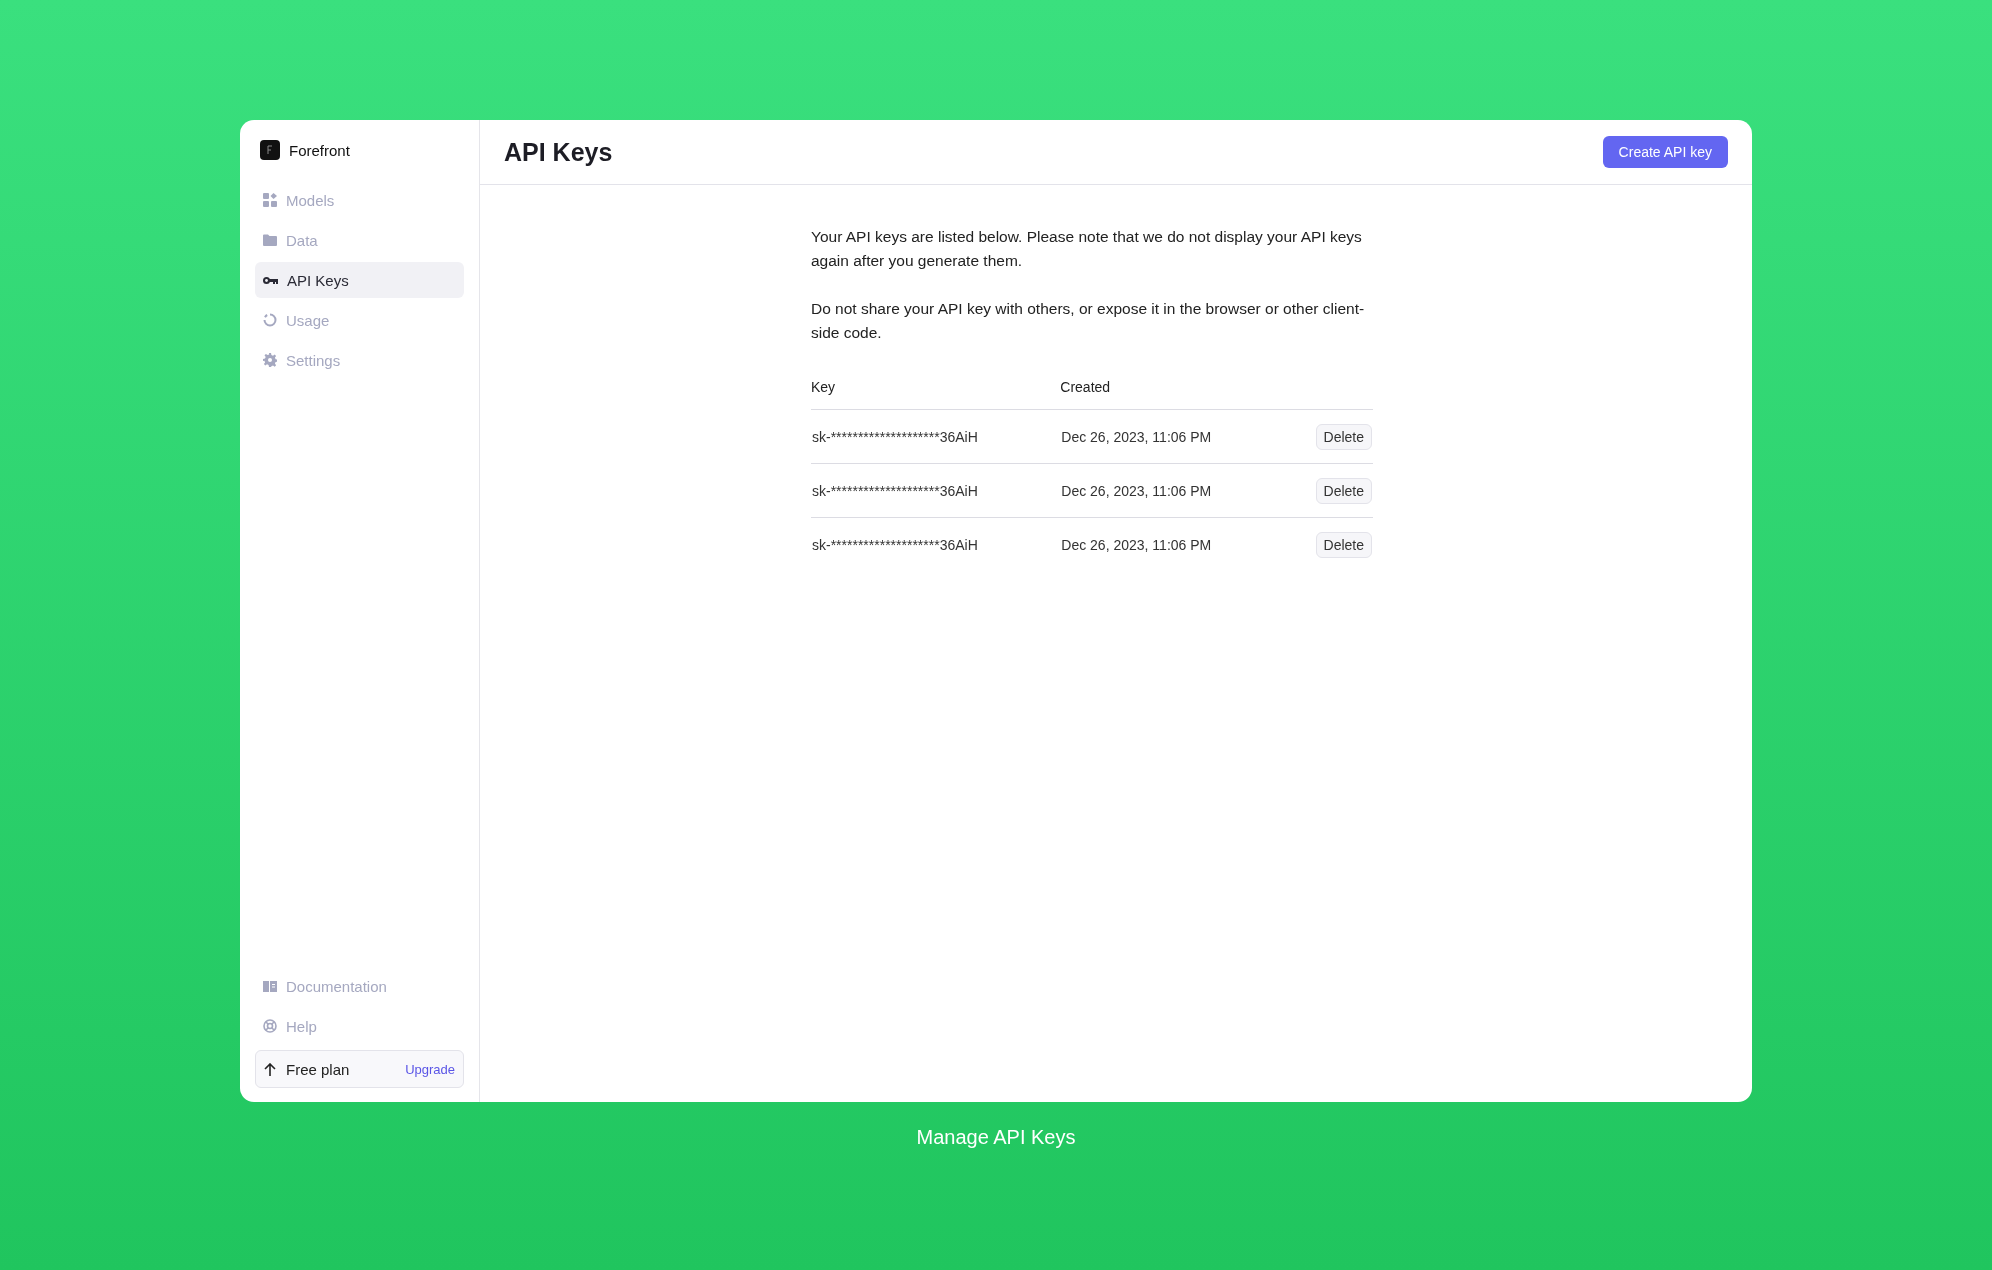 The height and width of the screenshot is (1270, 1992). I want to click on create-key-button: Create API key, so click(1665, 152).